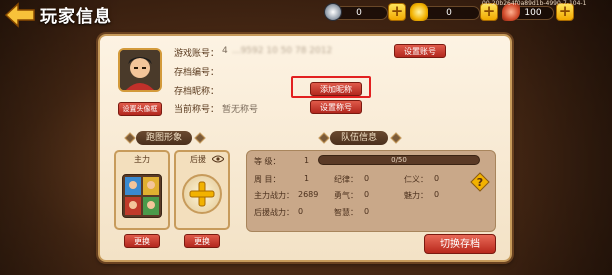 The width and height of the screenshot is (612, 275). Describe the element at coordinates (419, 12) in the screenshot. I see `gold-ingot-icon` at that location.